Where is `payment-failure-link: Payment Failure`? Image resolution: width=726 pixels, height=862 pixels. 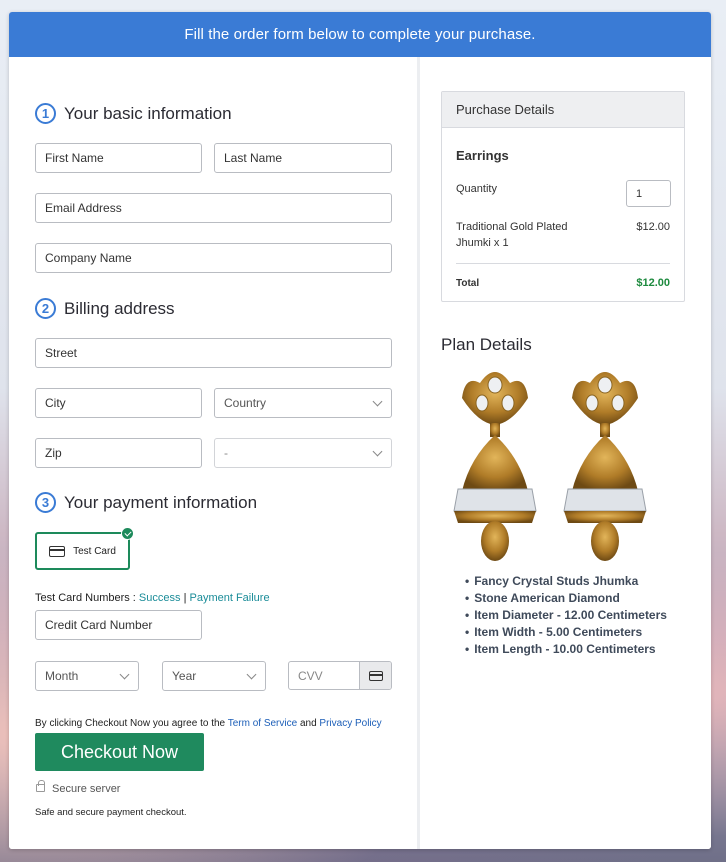
payment-failure-link: Payment Failure is located at coordinates (229, 598).